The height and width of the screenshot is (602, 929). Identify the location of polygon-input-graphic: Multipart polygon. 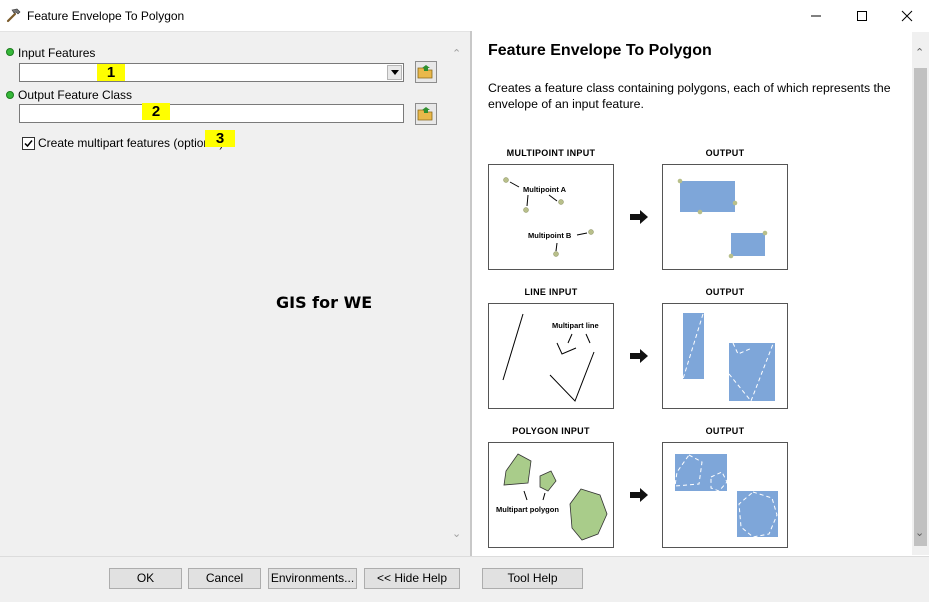
(551, 495).